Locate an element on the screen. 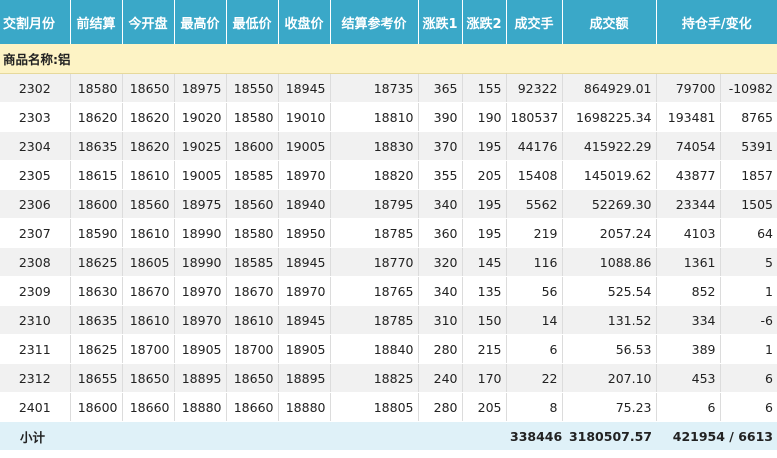 The image size is (777, 458). cell-settle-ref: 18765 is located at coordinates (374, 291).